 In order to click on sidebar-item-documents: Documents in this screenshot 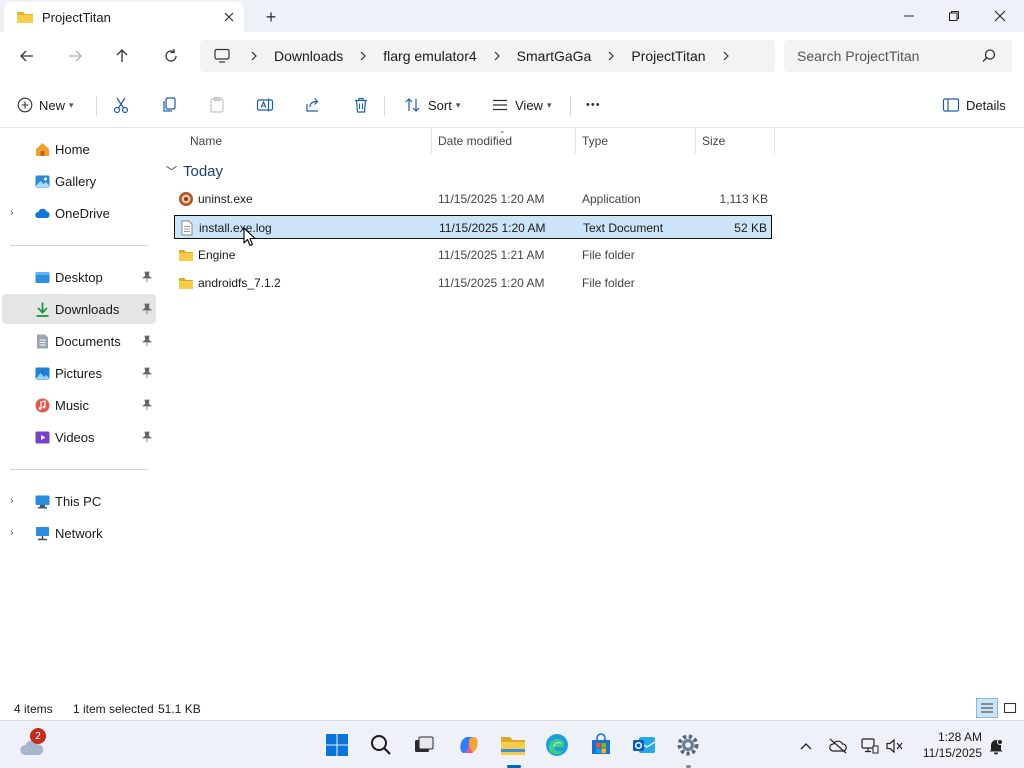, I will do `click(79, 341)`.